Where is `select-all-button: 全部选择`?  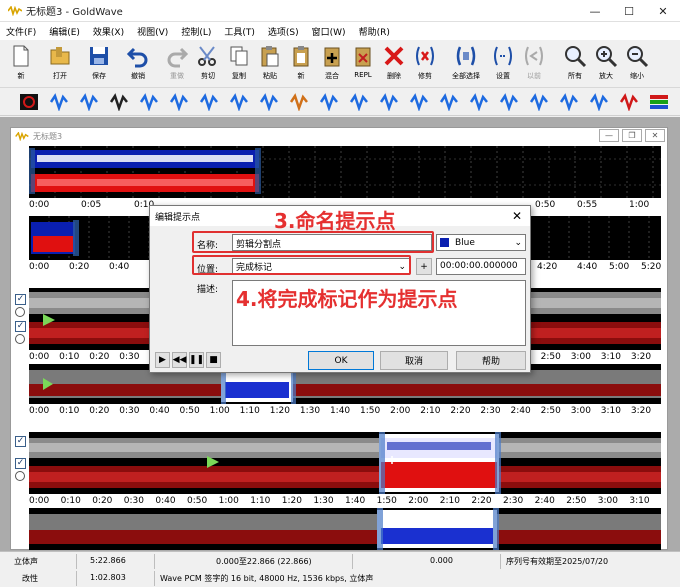 select-all-button: 全部选择 is located at coordinates (466, 62).